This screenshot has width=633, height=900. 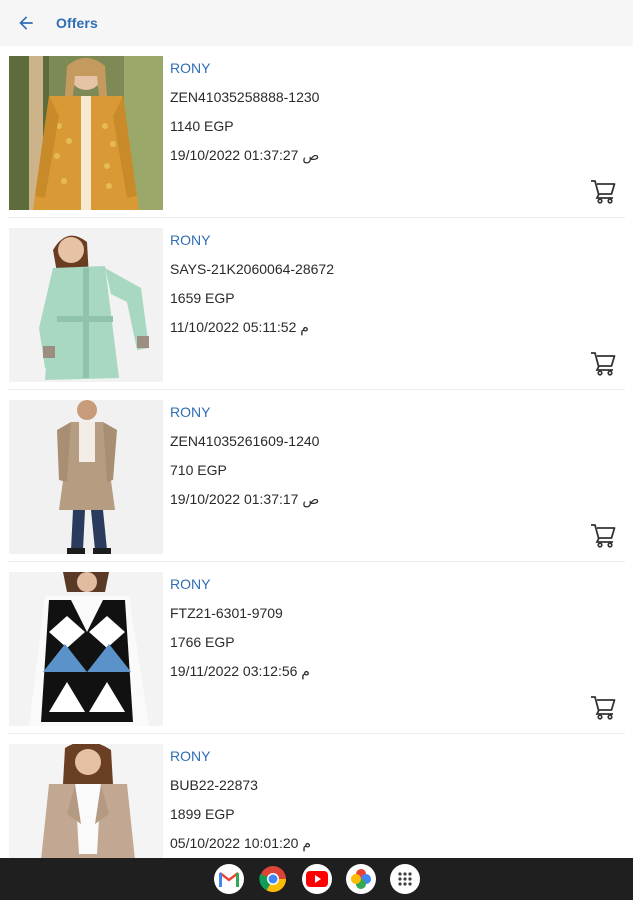 I want to click on page-title: Offers, so click(x=77, y=23).